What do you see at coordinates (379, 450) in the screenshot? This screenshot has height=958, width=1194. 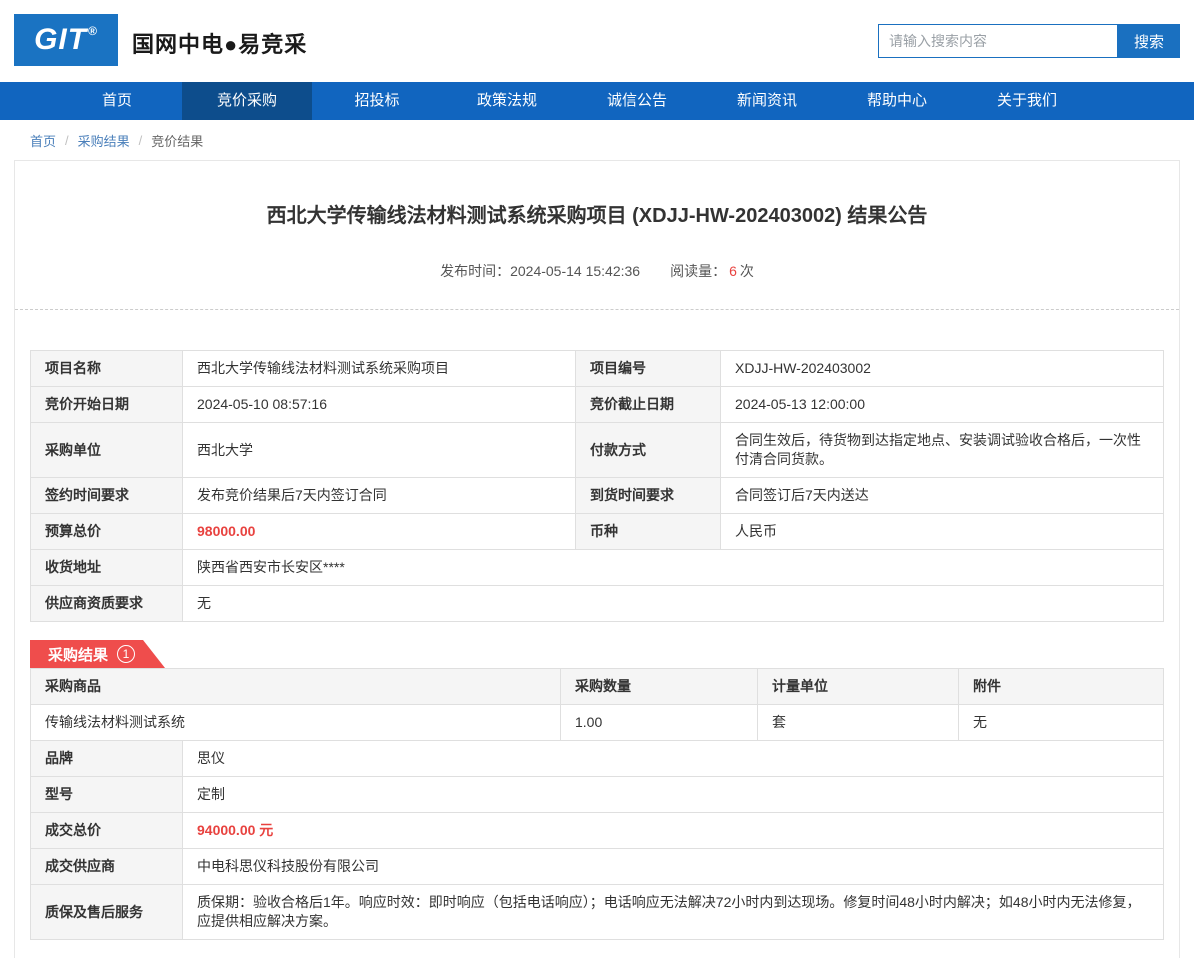 I see `purchaser-value: 西北大学` at bounding box center [379, 450].